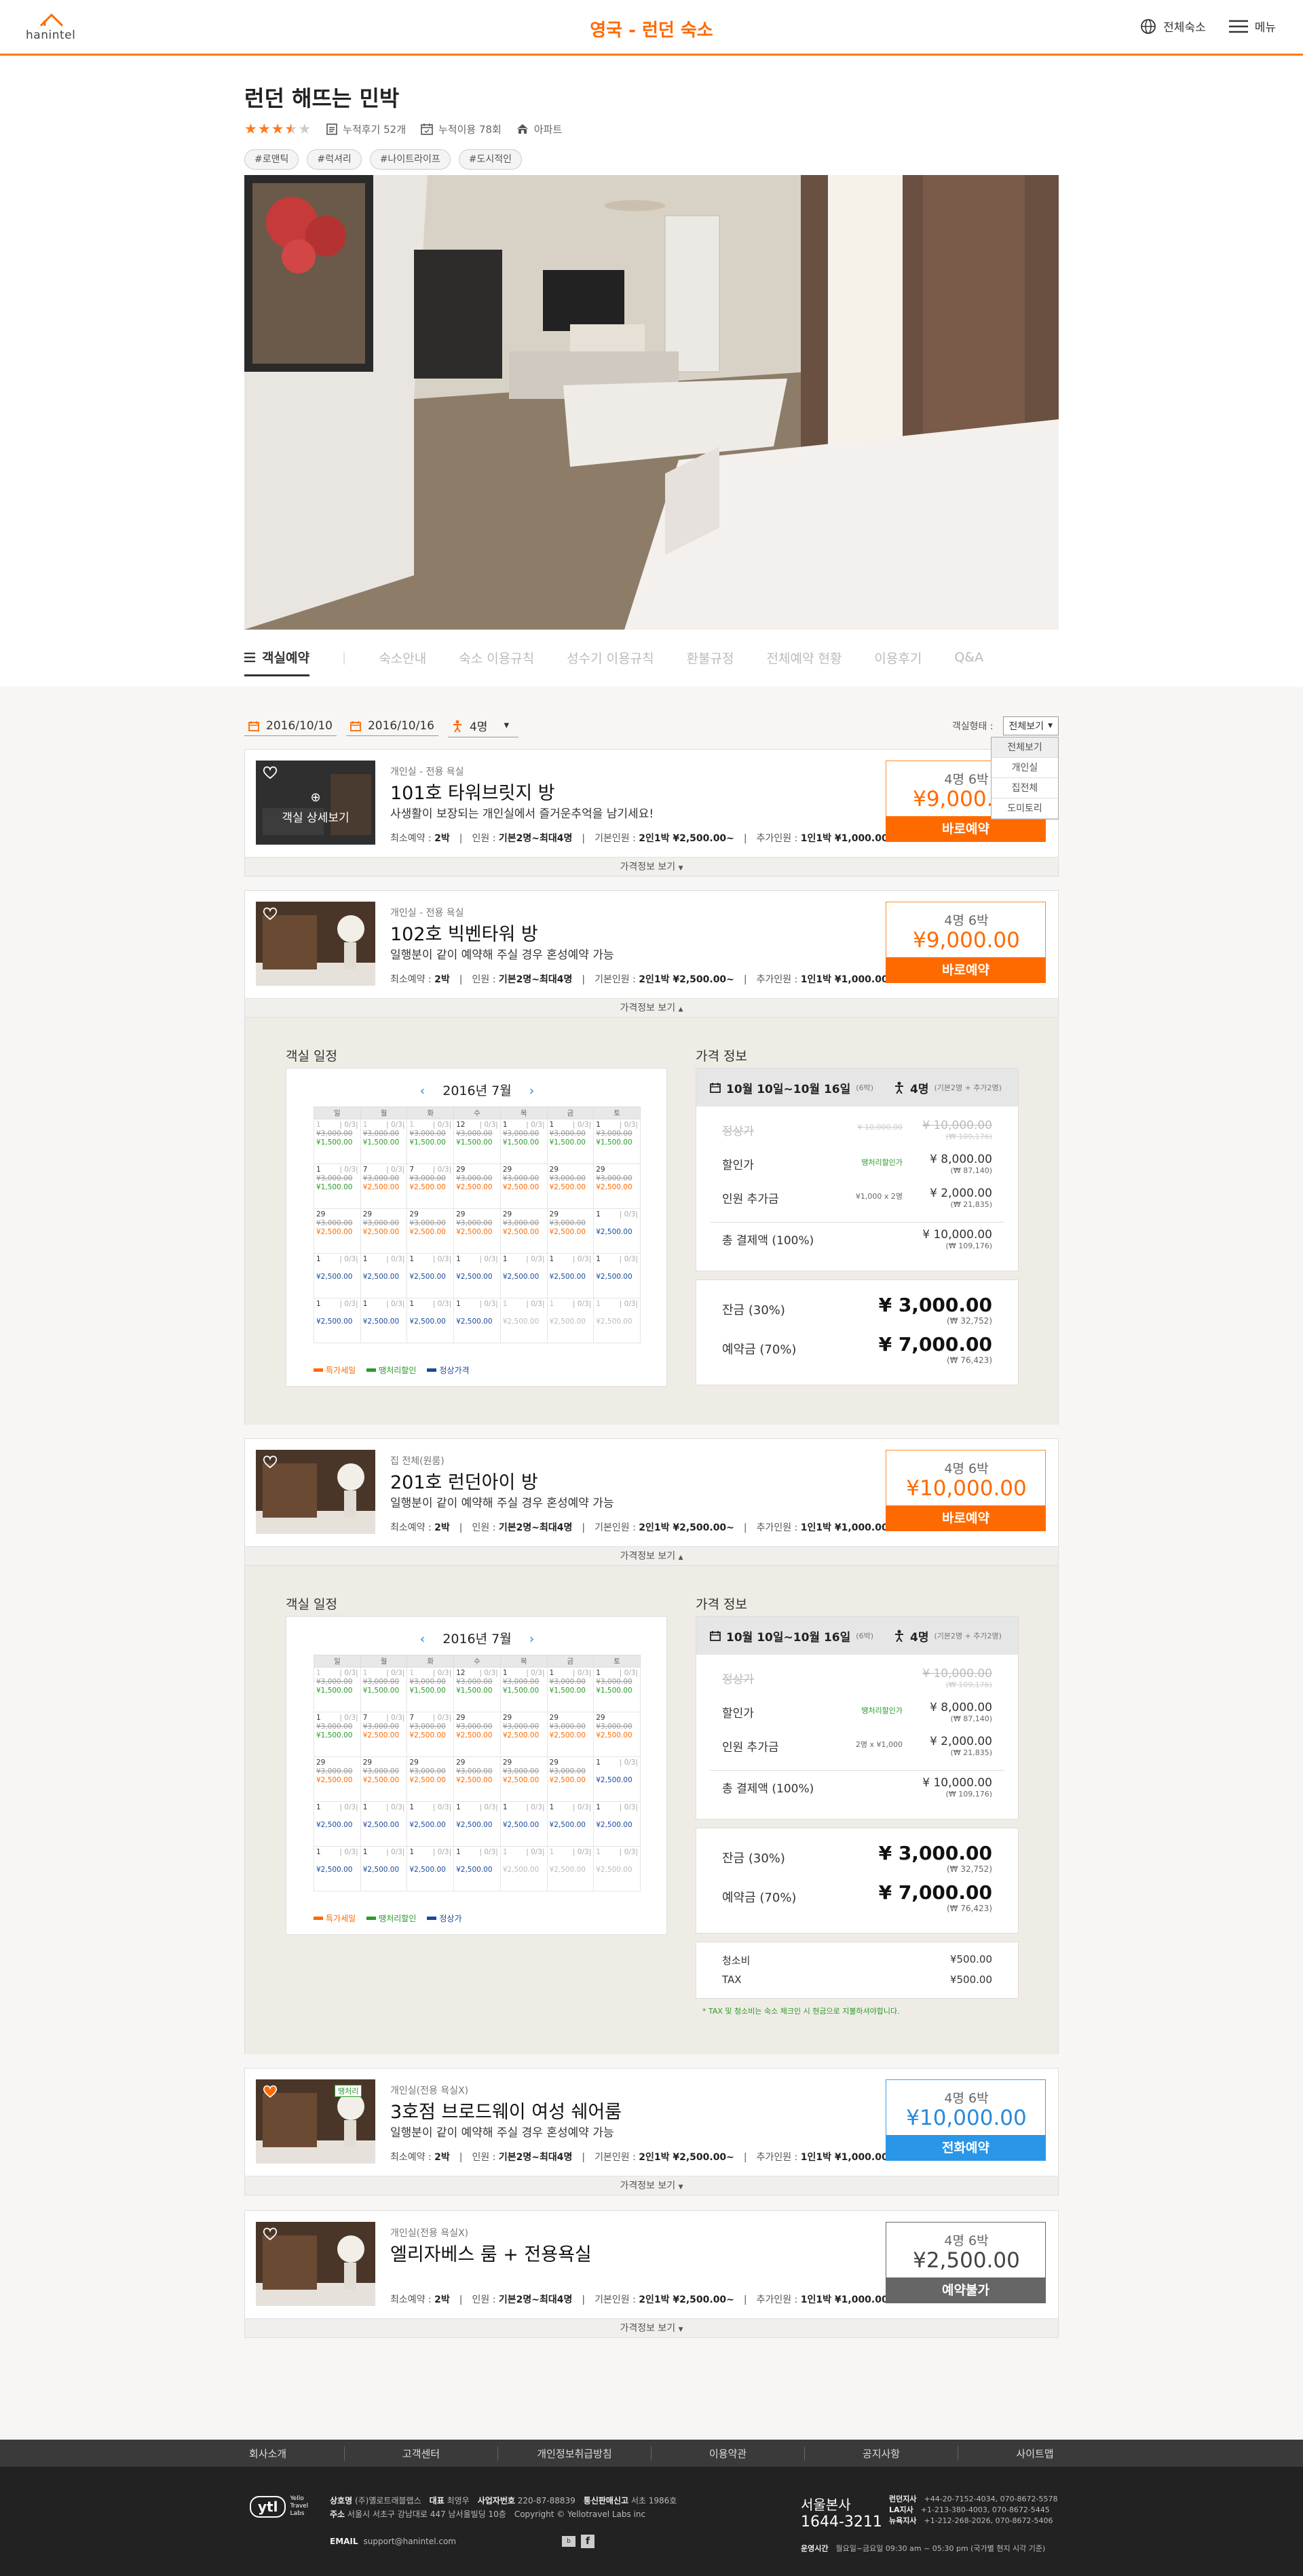 The width and height of the screenshot is (1303, 2576). Describe the element at coordinates (464, 1481) in the screenshot. I see `room-name: 201호 런던아이 방` at that location.